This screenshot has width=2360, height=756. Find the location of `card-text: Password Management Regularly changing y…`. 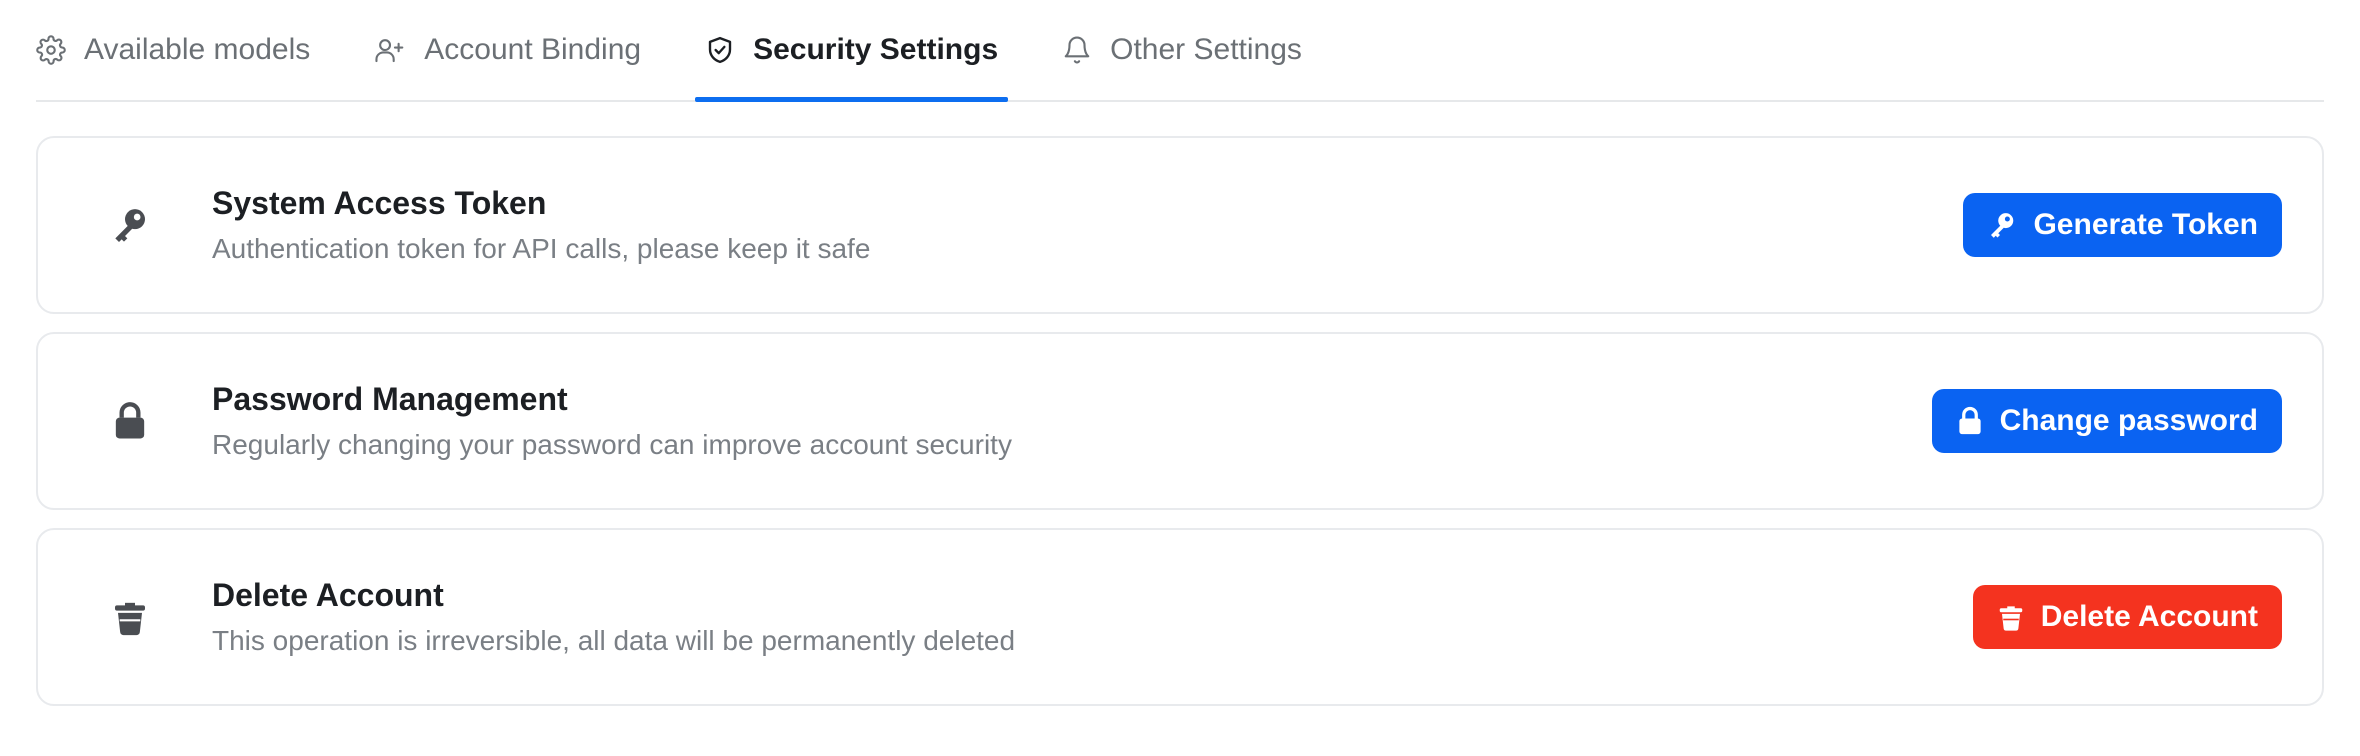

card-text: Password Management Regularly changing y… is located at coordinates (1072, 421).